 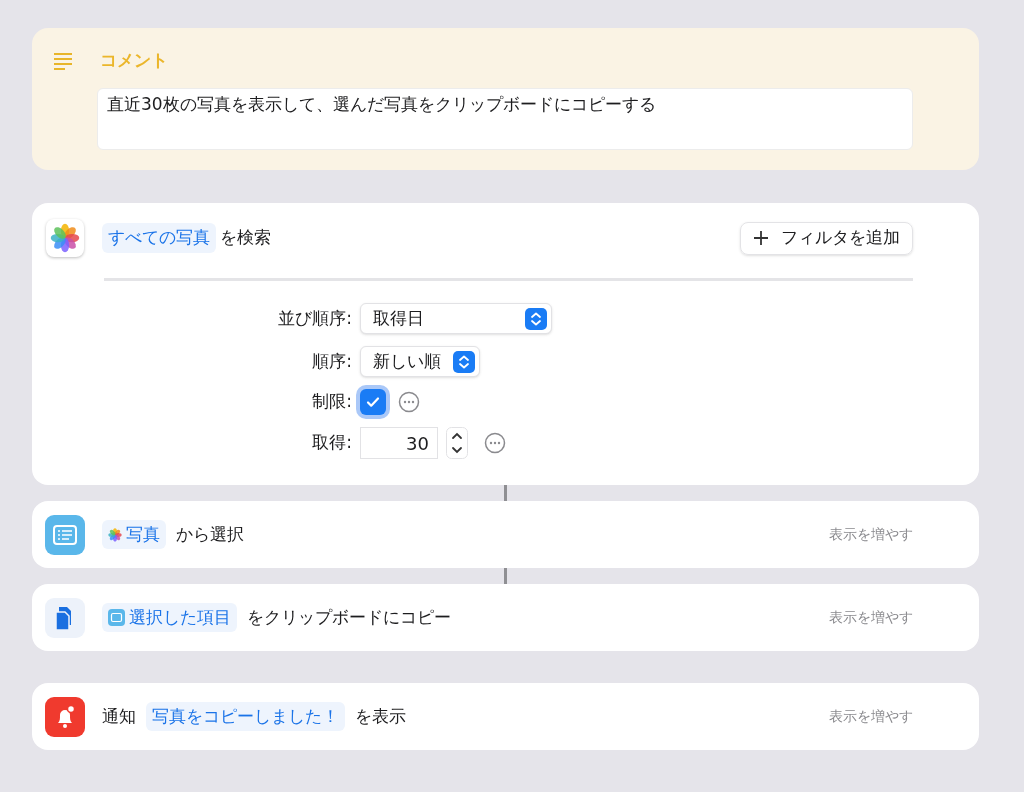 What do you see at coordinates (761, 238) in the screenshot?
I see `plus-icon` at bounding box center [761, 238].